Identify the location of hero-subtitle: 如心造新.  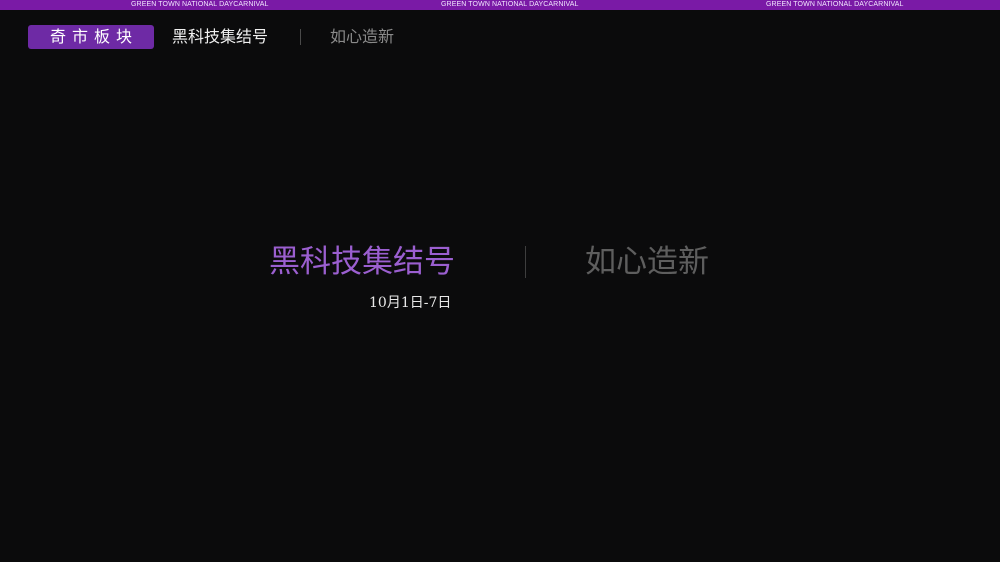
(647, 262).